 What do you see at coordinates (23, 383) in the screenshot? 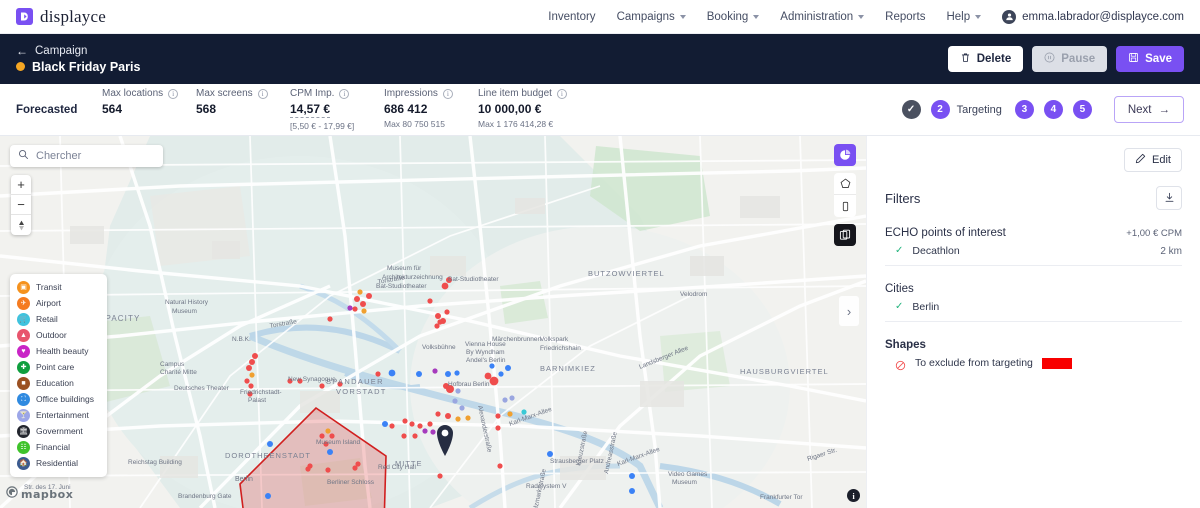
I see `education-icon: ■` at bounding box center [23, 383].